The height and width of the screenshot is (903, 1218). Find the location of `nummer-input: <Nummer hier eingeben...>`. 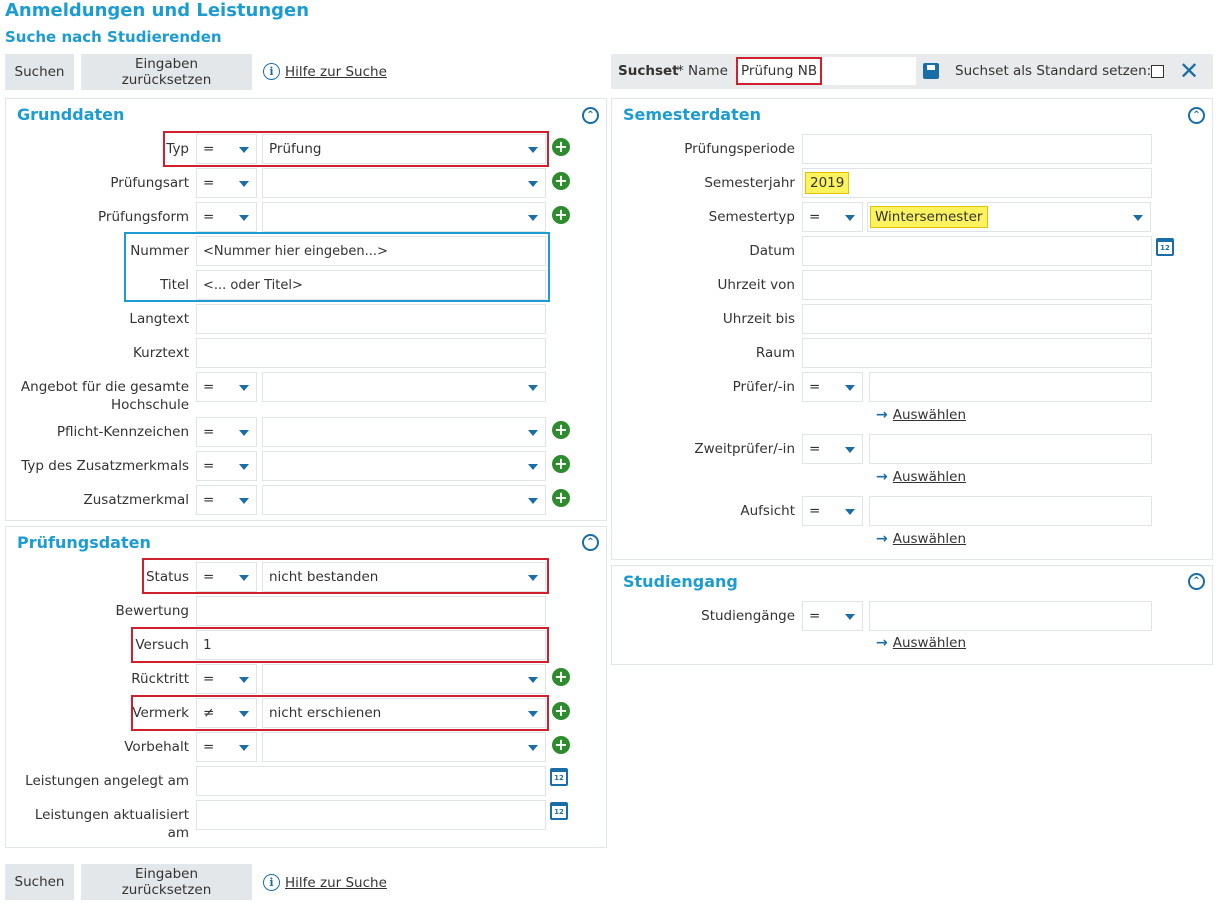

nummer-input: <Nummer hier eingeben...> is located at coordinates (371, 251).